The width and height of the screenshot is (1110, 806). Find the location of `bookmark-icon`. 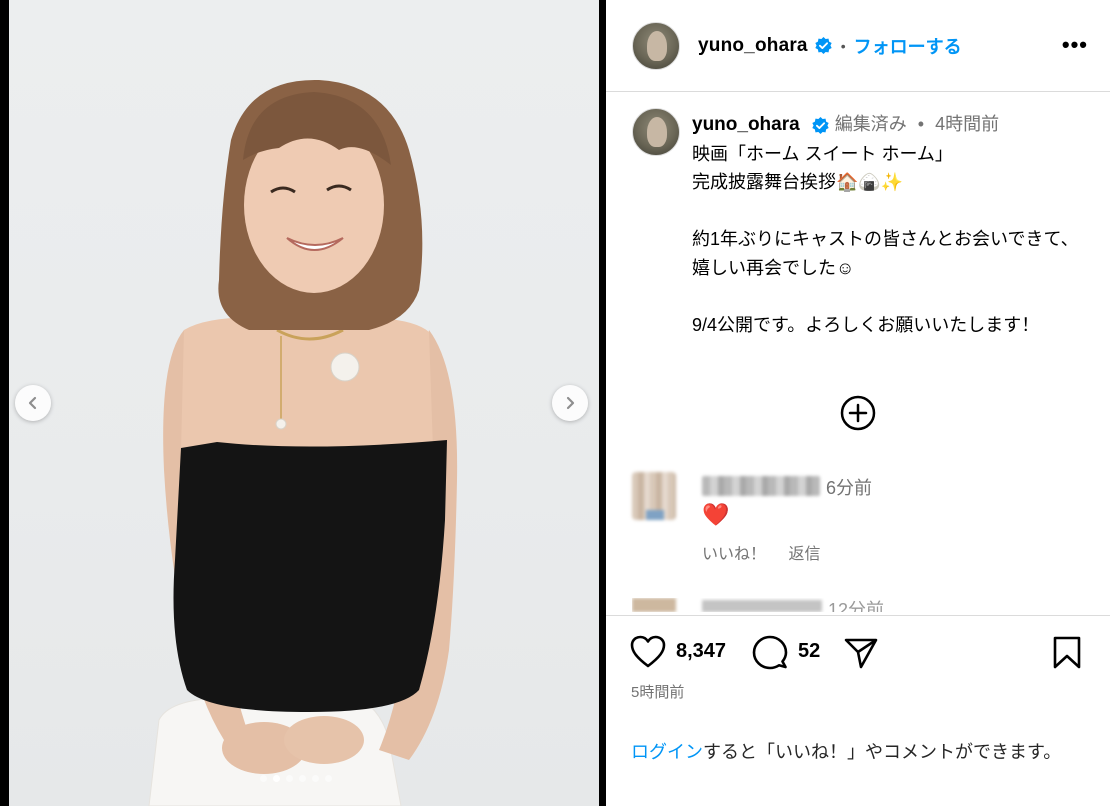

bookmark-icon is located at coordinates (1067, 653).